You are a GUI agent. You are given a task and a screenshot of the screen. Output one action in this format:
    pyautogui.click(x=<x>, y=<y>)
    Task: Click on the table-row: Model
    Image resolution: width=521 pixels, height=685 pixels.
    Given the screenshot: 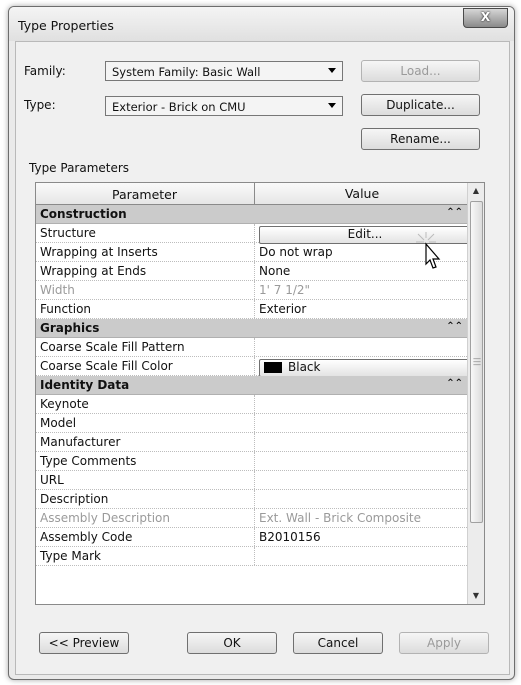 What is the action you would take?
    pyautogui.click(x=252, y=423)
    